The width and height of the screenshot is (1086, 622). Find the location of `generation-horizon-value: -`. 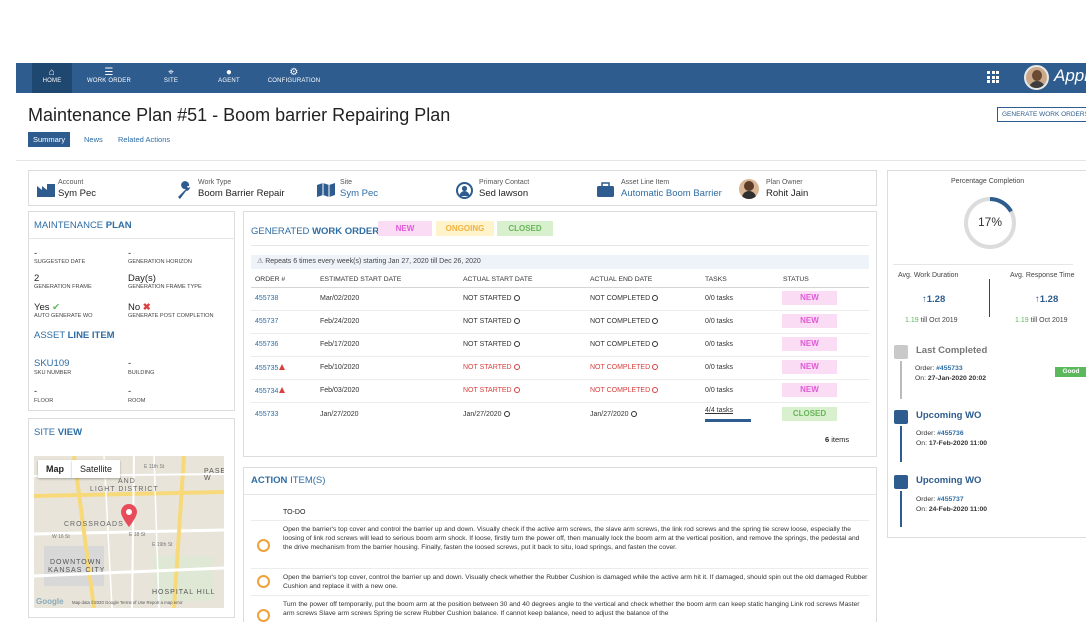

generation-horizon-value: - is located at coordinates (130, 253).